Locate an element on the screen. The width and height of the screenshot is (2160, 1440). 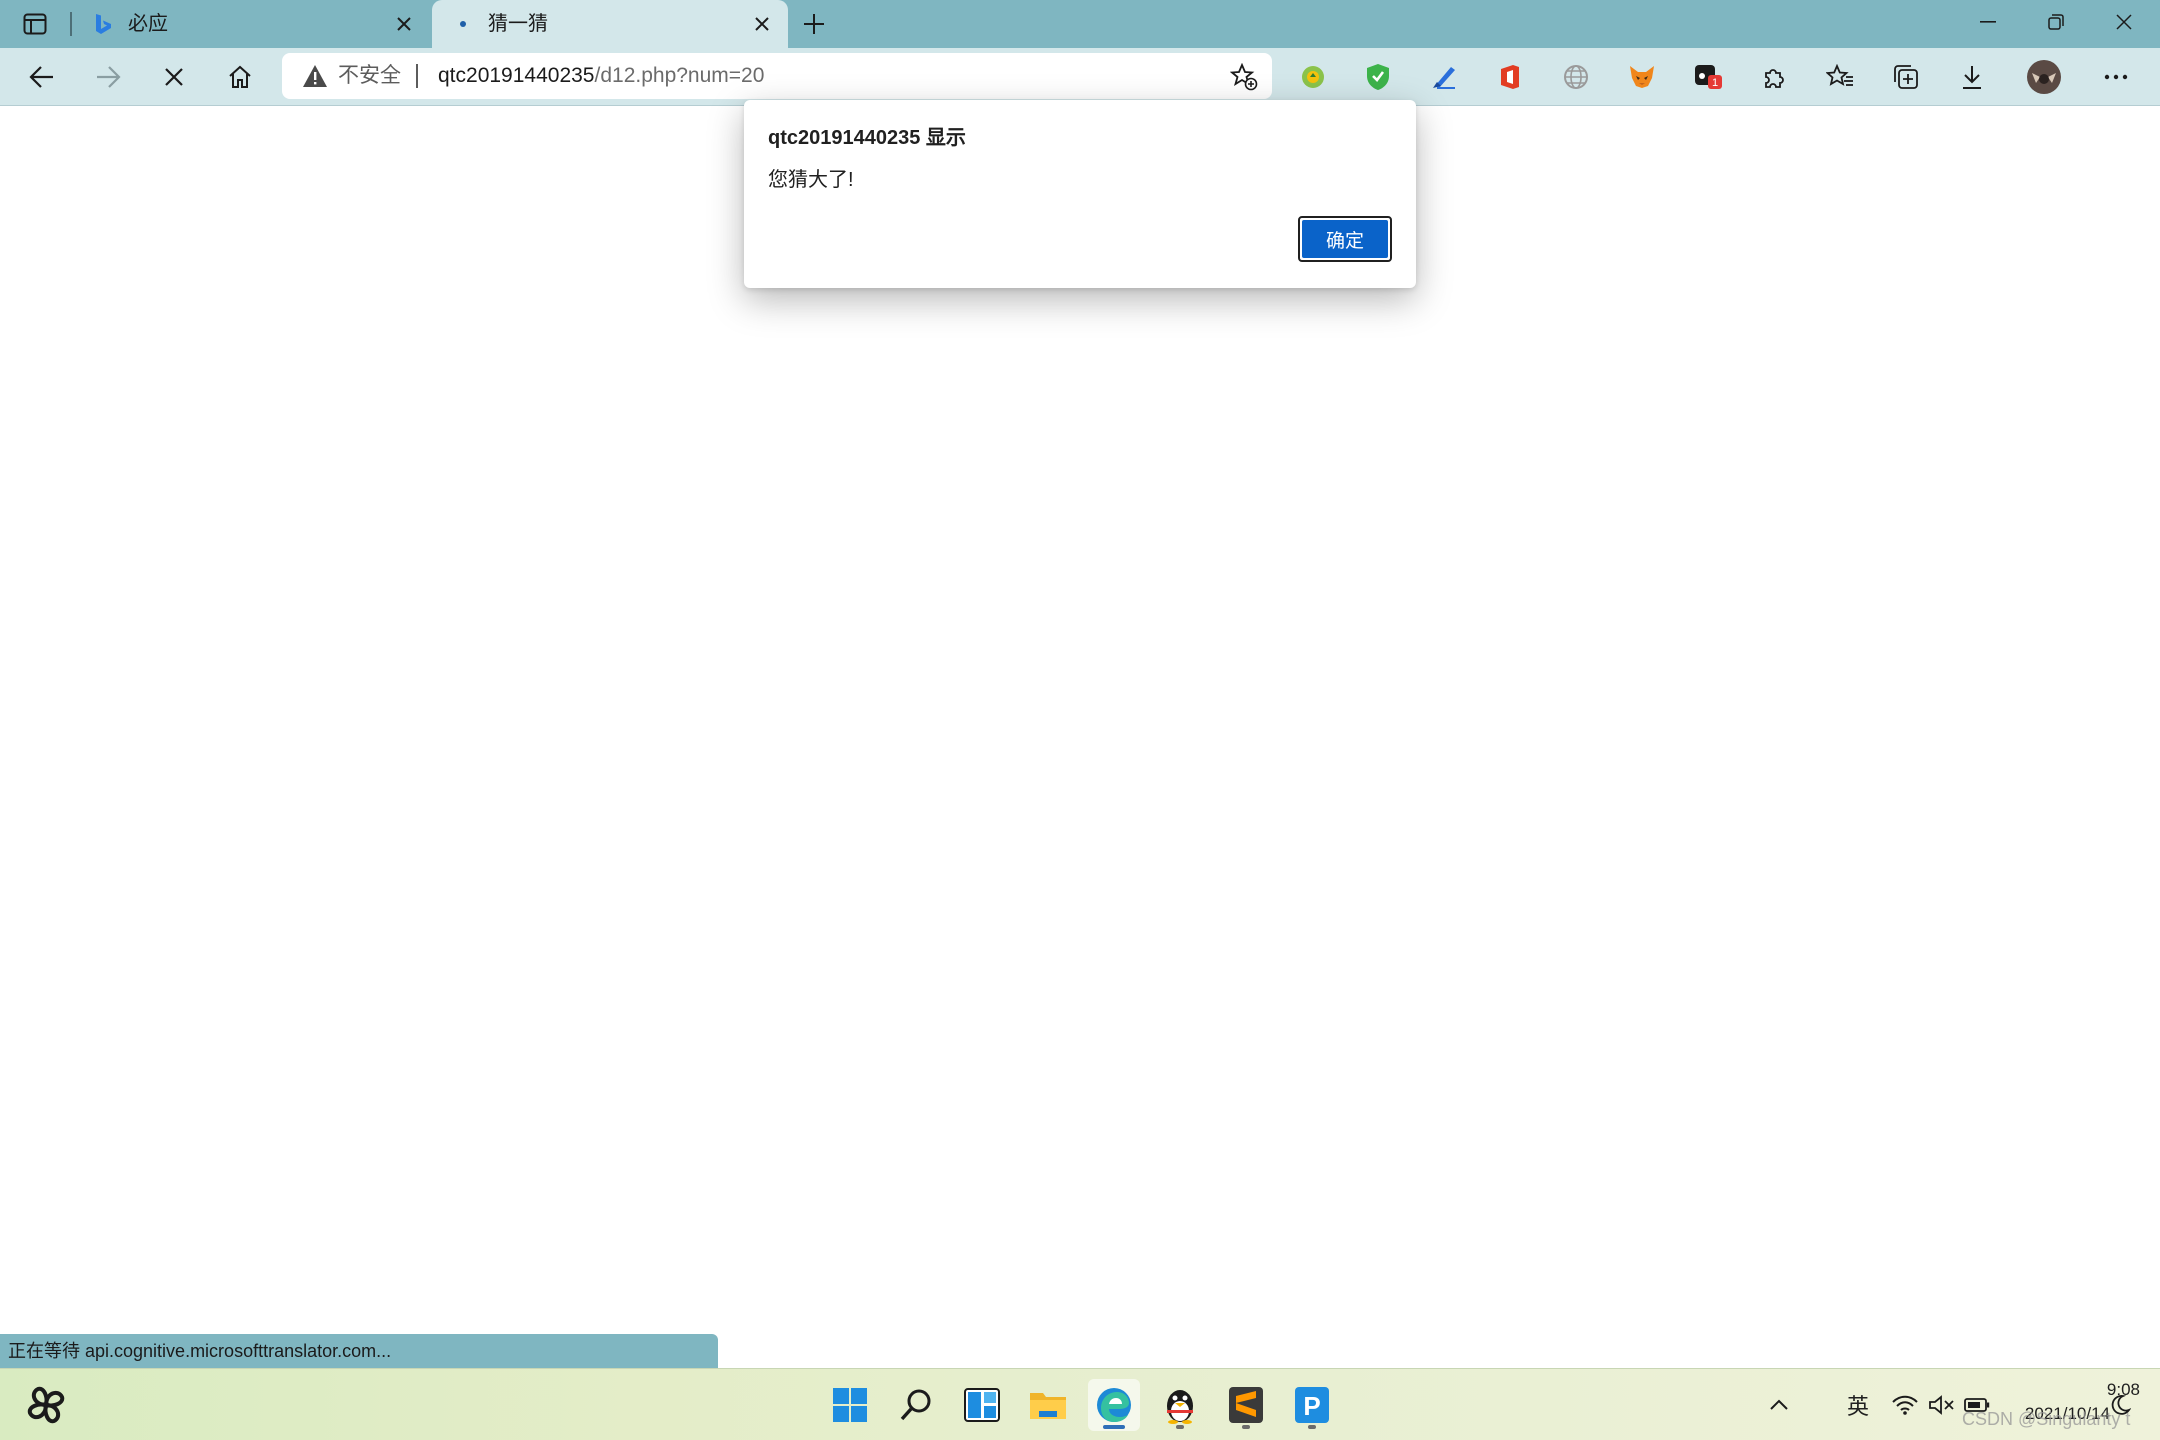
shield-extension-icon is located at coordinates (1378, 77).